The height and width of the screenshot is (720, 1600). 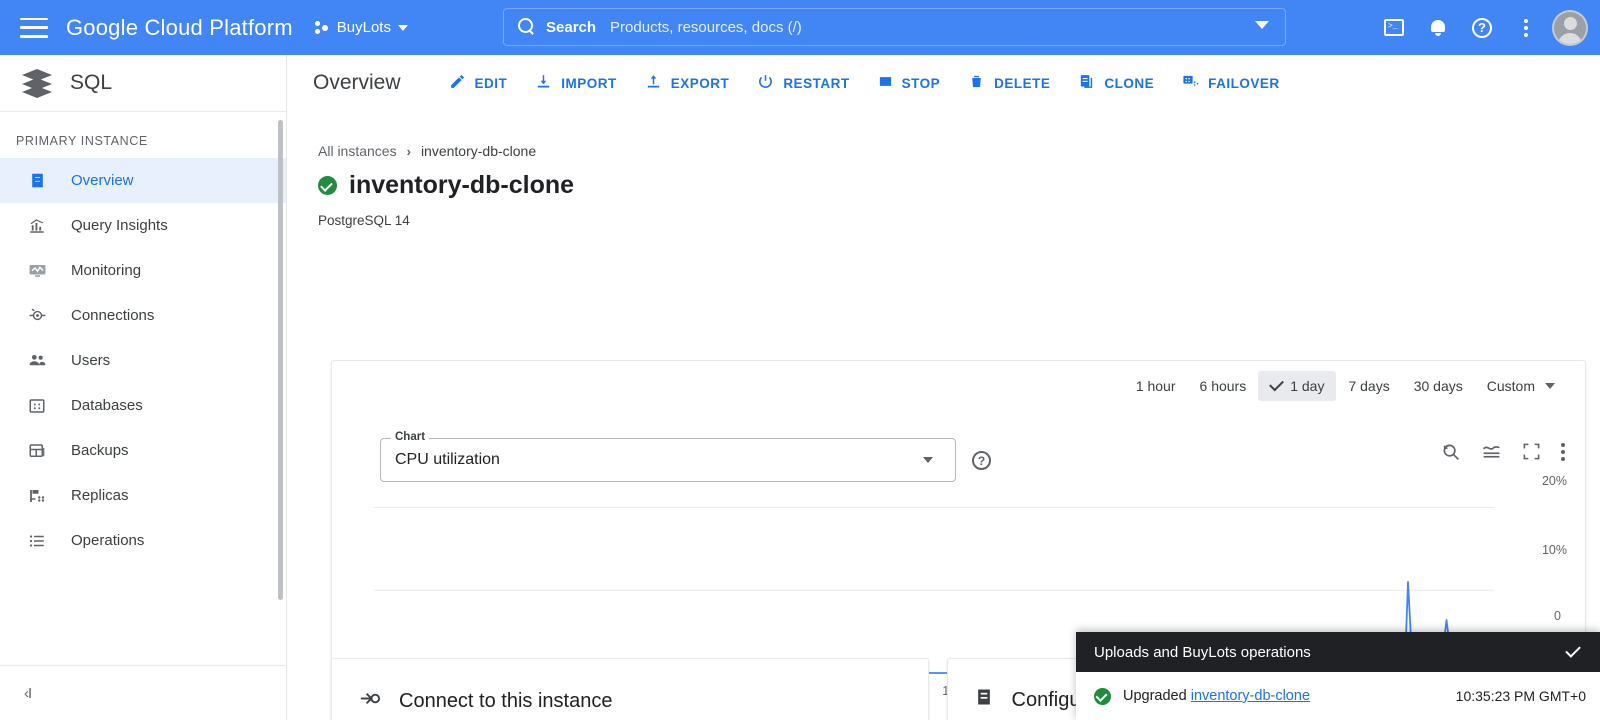 What do you see at coordinates (37, 451) in the screenshot?
I see `backups-icon` at bounding box center [37, 451].